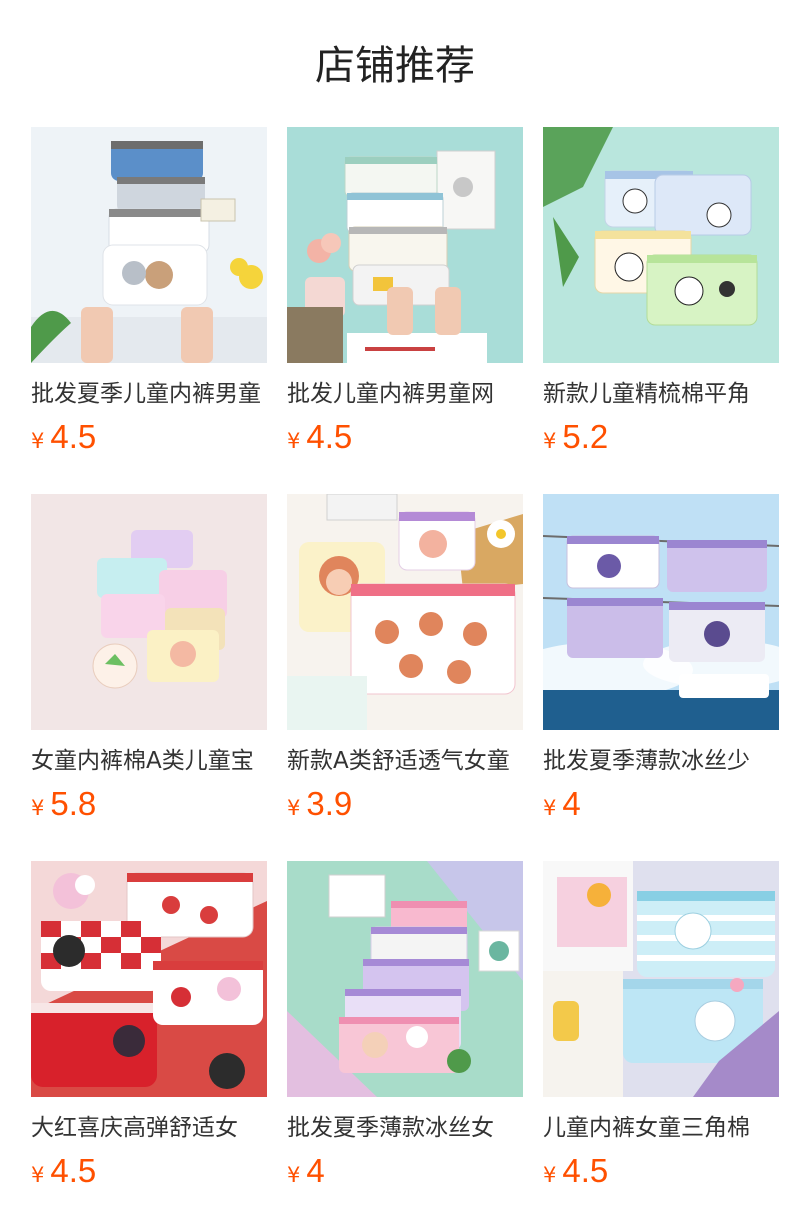 Image resolution: width=790 pixels, height=1230 pixels. I want to click on product-card: 儿童内裤女童三角棉 ¥4.5, so click(661, 1026).